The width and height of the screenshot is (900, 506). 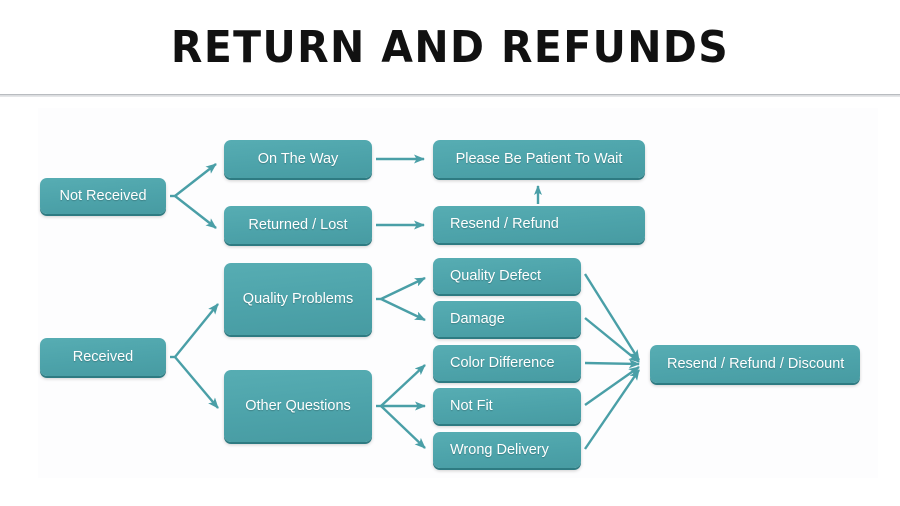 I want to click on node-label: Returned / Lost, so click(x=298, y=224).